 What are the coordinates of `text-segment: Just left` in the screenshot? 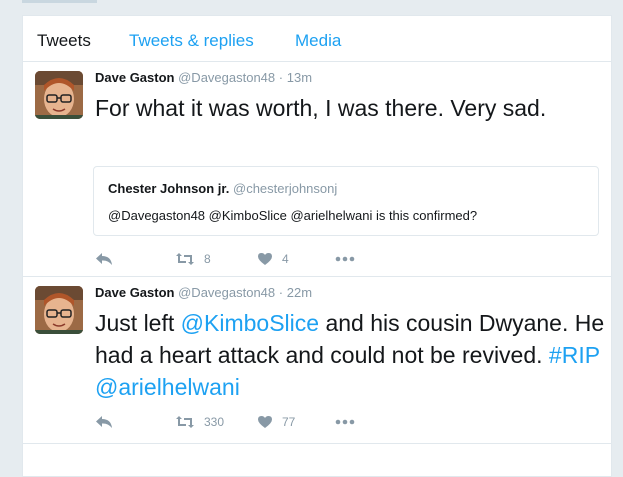 It's located at (138, 323).